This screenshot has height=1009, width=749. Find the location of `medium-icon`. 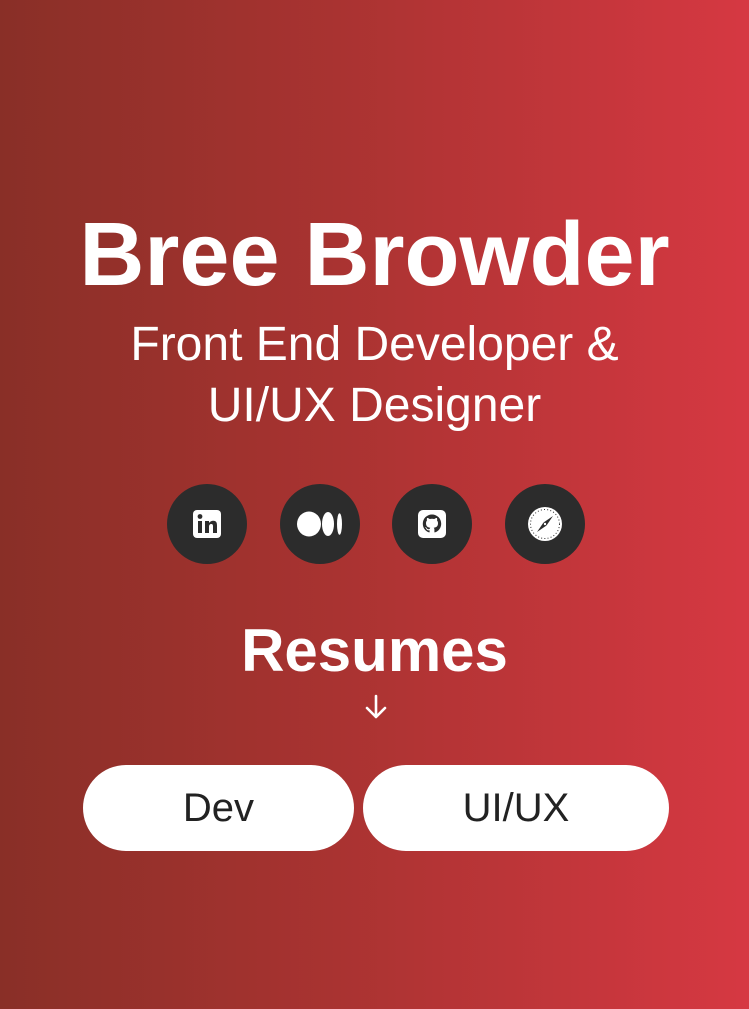

medium-icon is located at coordinates (319, 524).